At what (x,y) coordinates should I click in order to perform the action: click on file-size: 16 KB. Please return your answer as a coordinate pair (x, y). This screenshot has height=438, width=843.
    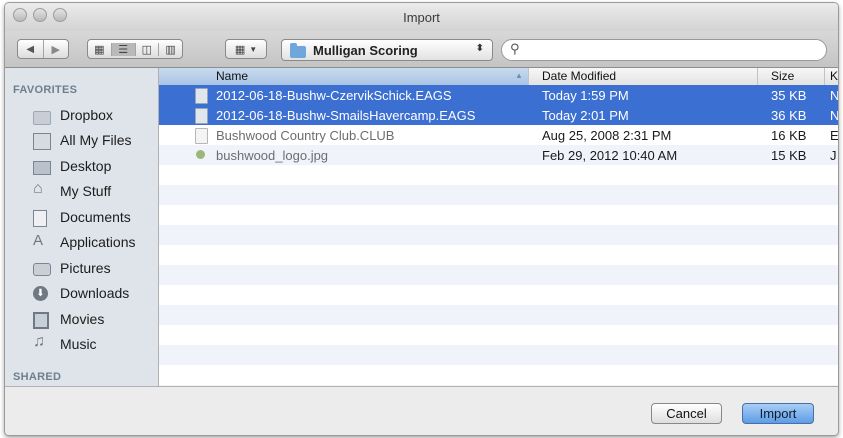
    Looking at the image, I should click on (789, 135).